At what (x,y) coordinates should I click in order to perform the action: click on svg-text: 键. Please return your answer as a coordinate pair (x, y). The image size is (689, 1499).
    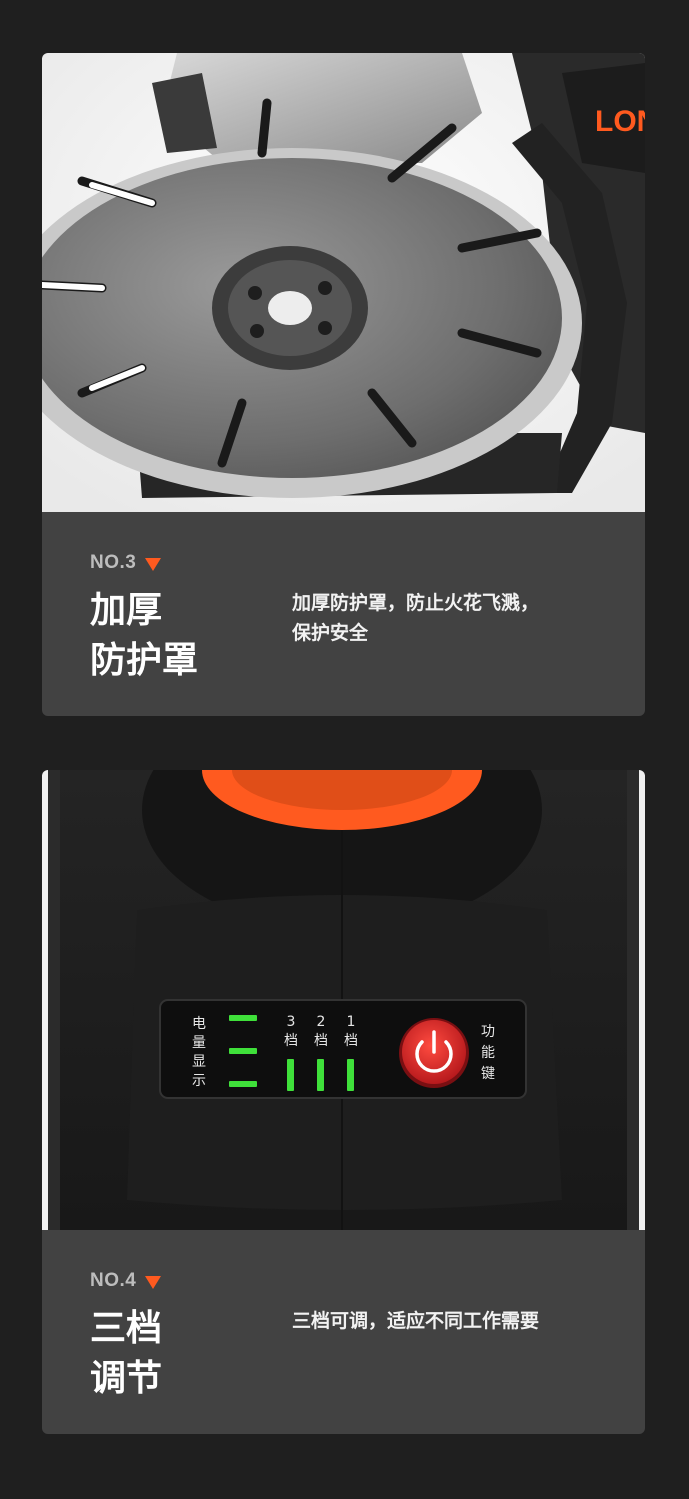
    Looking at the image, I should click on (488, 1074).